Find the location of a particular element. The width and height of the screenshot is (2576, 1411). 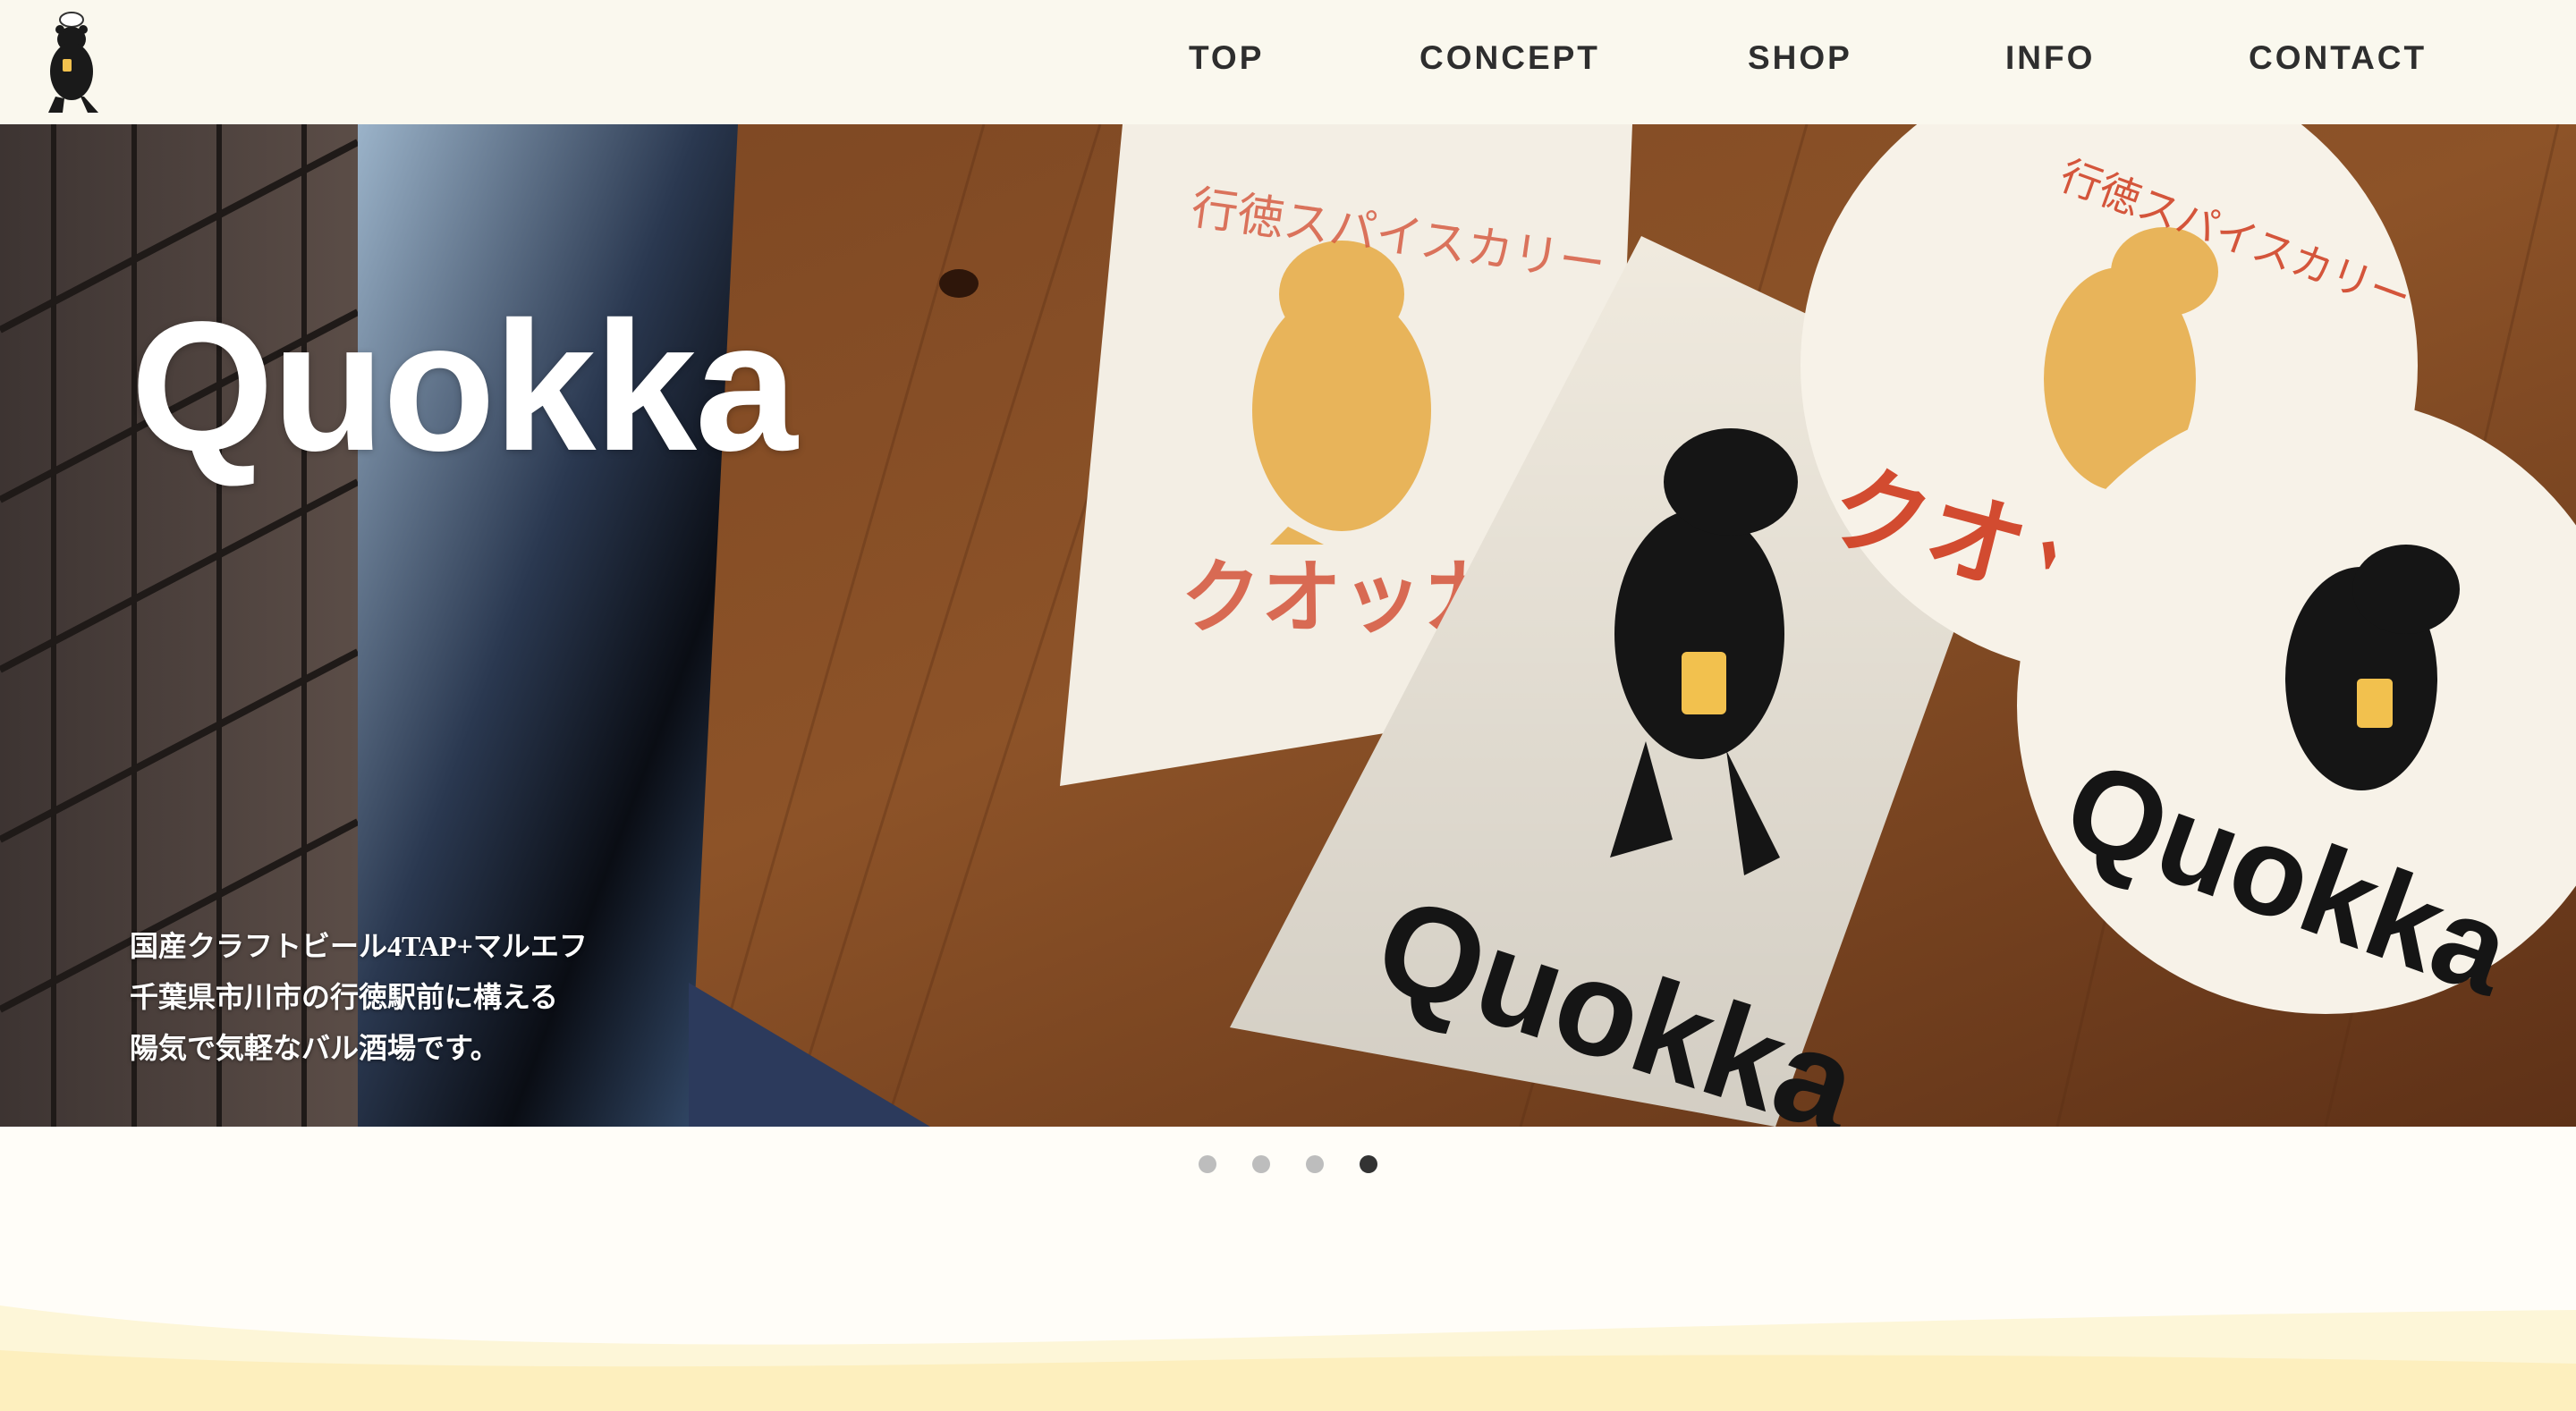

site-header: TOP CONCEPT SHOP INFO CONTACT is located at coordinates (1288, 62).